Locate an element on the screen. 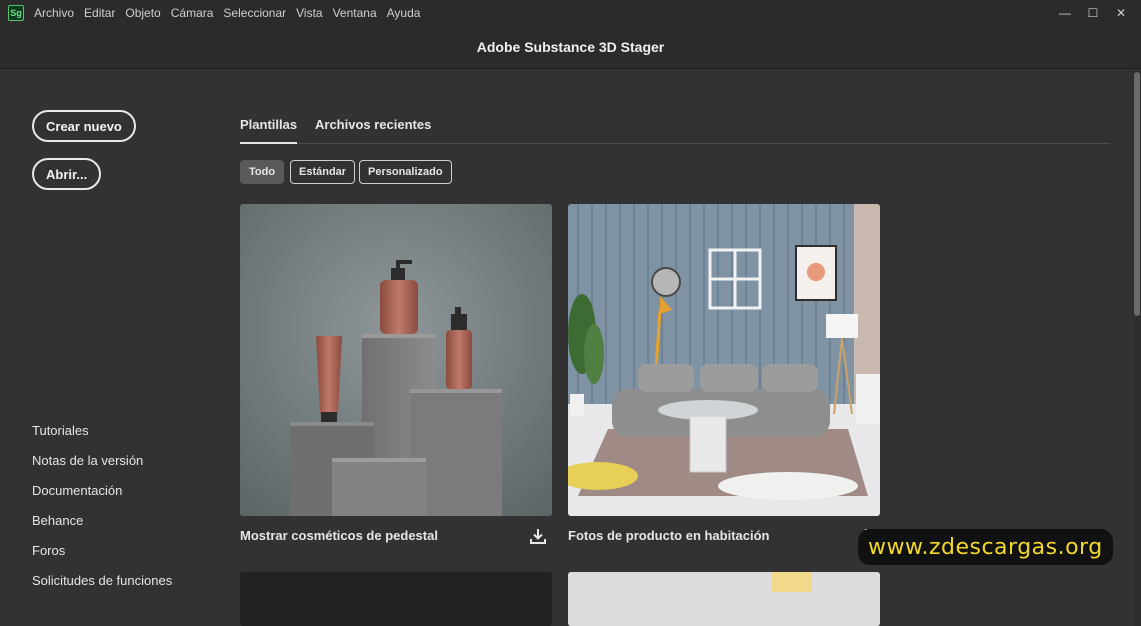  download-icon is located at coordinates (538, 536).